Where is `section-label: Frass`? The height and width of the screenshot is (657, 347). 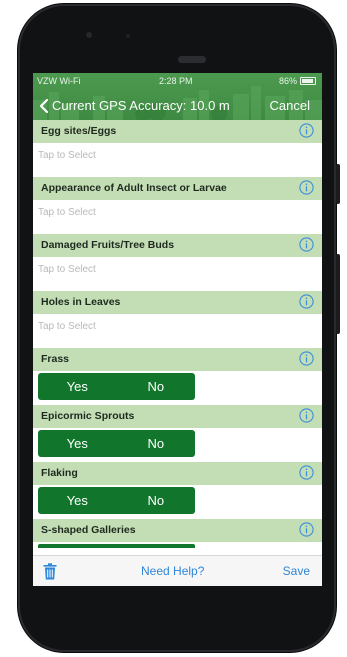
section-label: Frass is located at coordinates (55, 359).